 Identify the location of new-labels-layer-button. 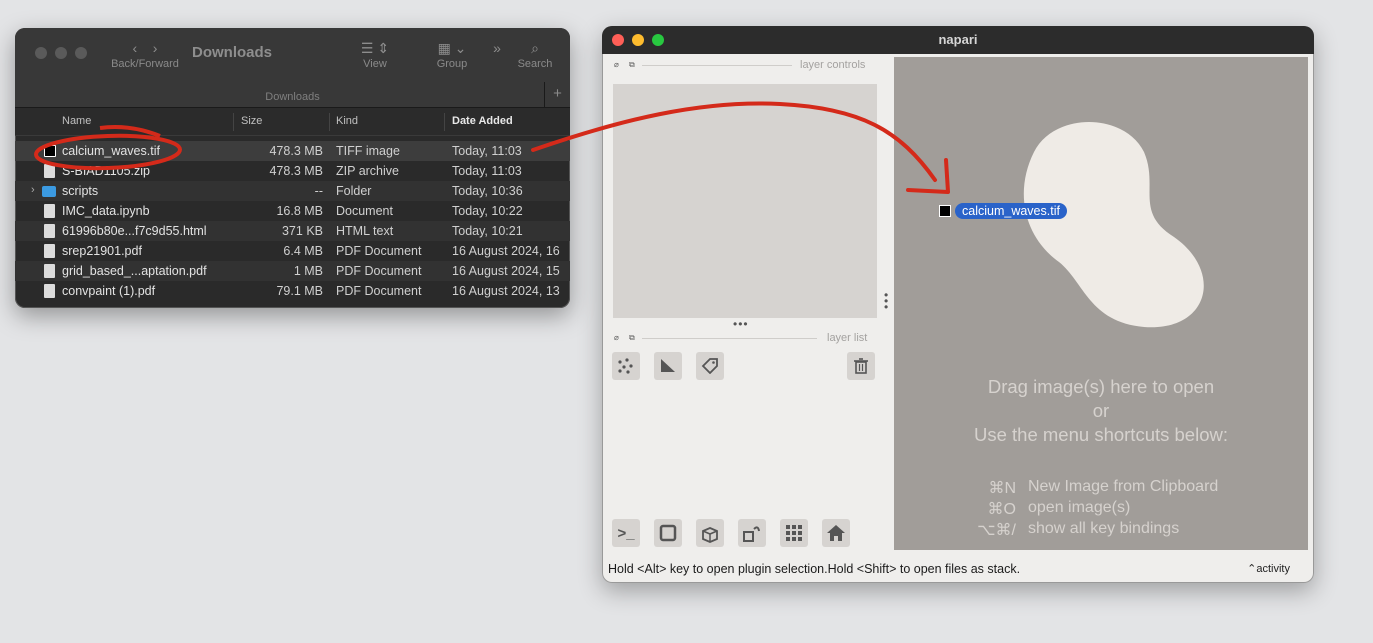
(710, 366).